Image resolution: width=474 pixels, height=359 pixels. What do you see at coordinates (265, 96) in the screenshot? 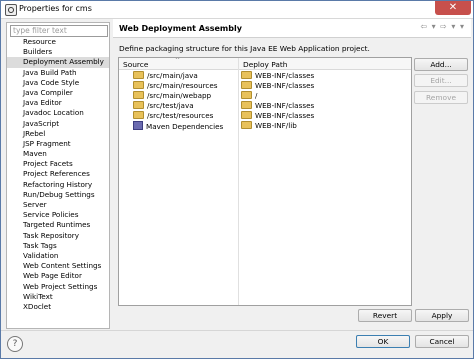
I see `table-row: /src/main/webapp /` at bounding box center [265, 96].